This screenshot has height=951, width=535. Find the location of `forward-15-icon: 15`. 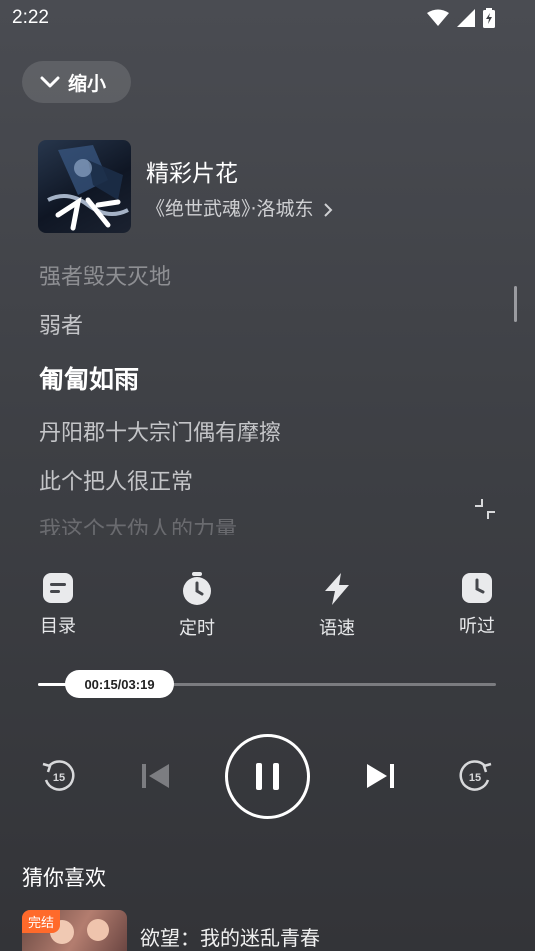

forward-15-icon: 15 is located at coordinates (475, 775).